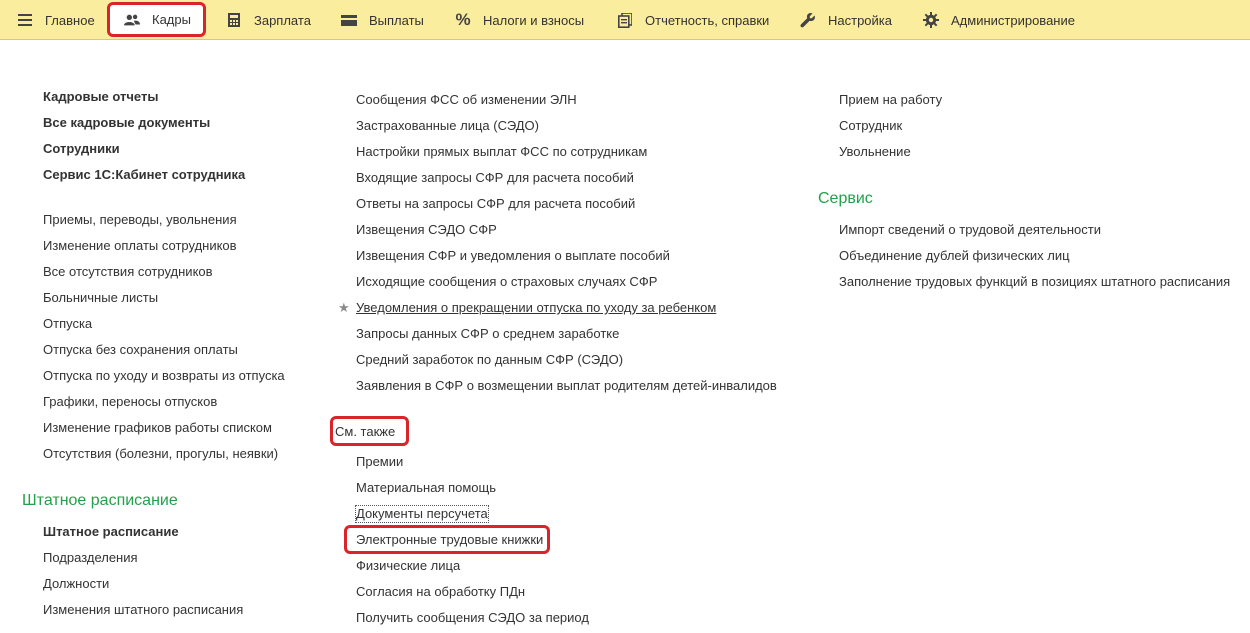 The height and width of the screenshot is (633, 1250). I want to click on link-vacation-schedules: Графики, переносы отпусков, so click(130, 402).